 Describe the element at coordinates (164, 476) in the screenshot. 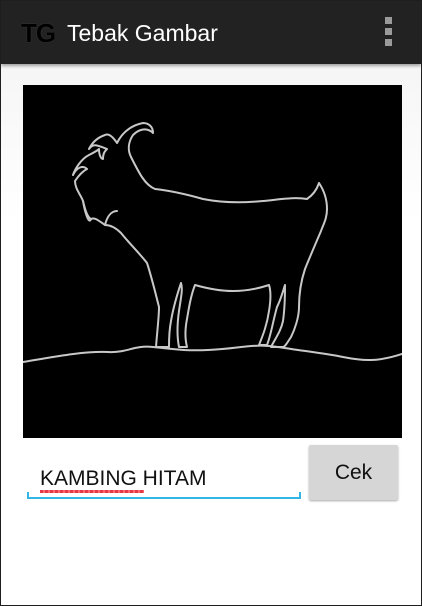

I see `answer-field` at that location.